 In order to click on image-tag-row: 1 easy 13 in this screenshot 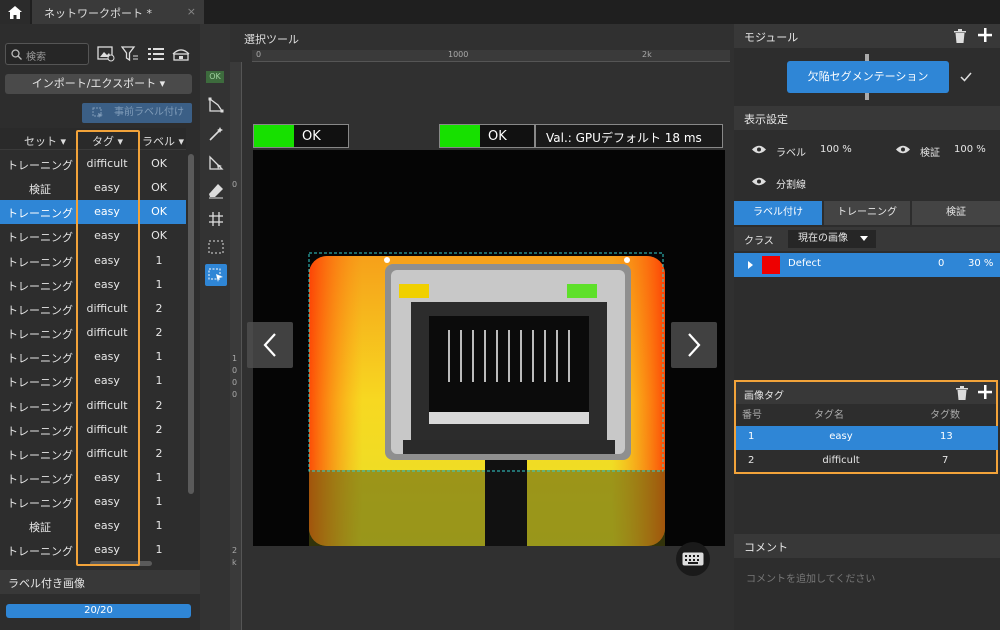, I will do `click(867, 438)`.